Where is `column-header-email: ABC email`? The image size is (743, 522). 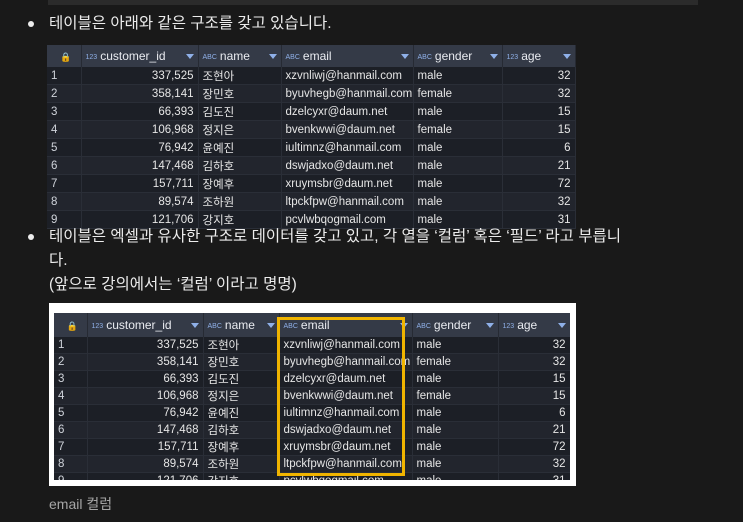
column-header-email: ABC email is located at coordinates (346, 325).